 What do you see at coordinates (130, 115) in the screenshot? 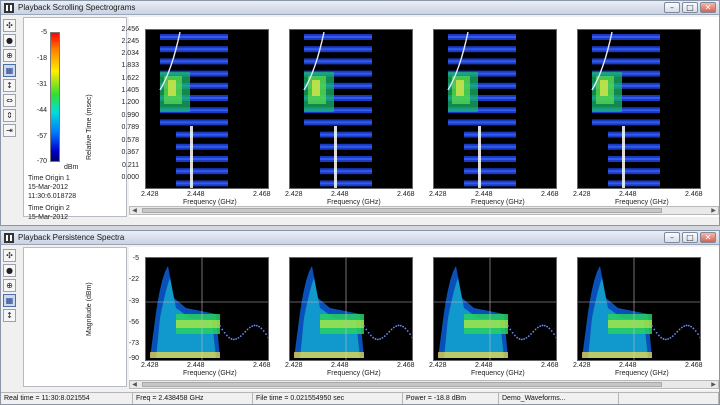
I see `y-tick: 0.990` at bounding box center [130, 115].